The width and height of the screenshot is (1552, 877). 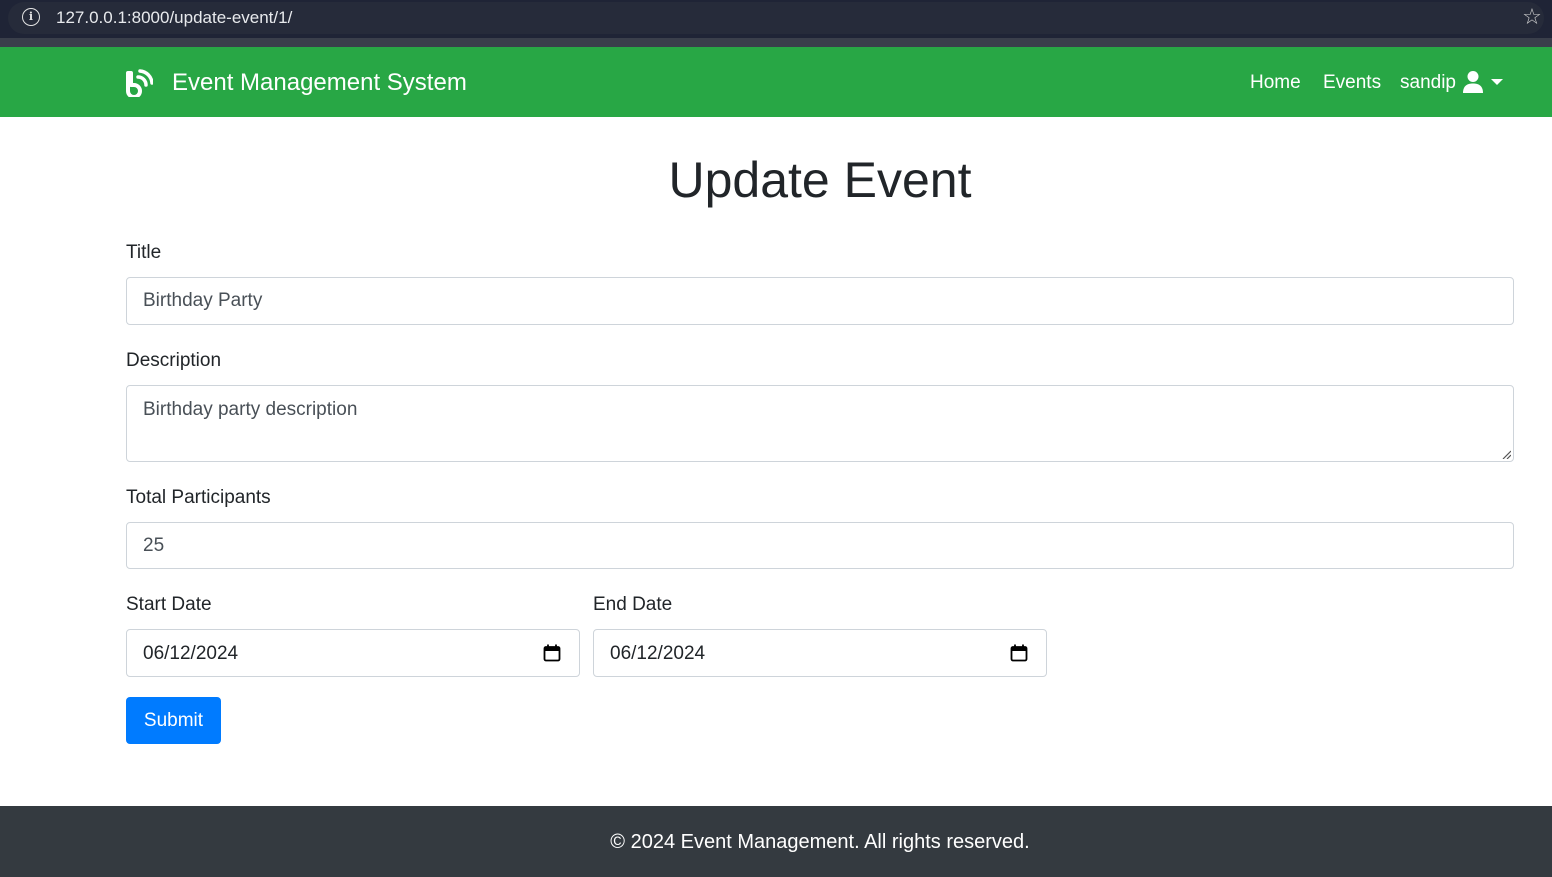 What do you see at coordinates (776, 19) in the screenshot?
I see `browser-toolbar: i 127.0.0.1:8000/update-event/1/ ☆` at bounding box center [776, 19].